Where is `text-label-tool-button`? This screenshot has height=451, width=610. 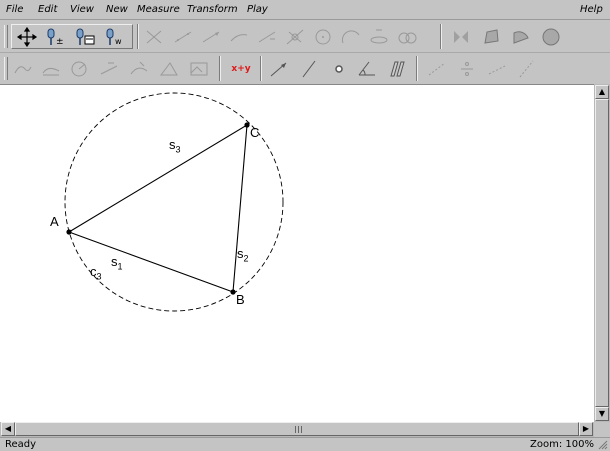 text-label-tool-button is located at coordinates (23, 68).